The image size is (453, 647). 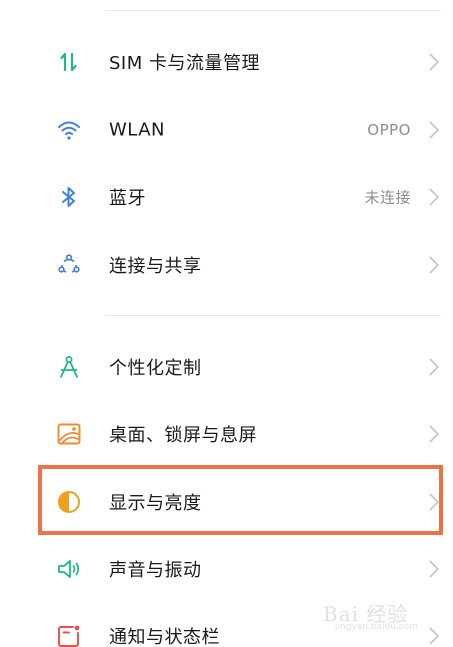 I want to click on brightness-icon, so click(x=69, y=502).